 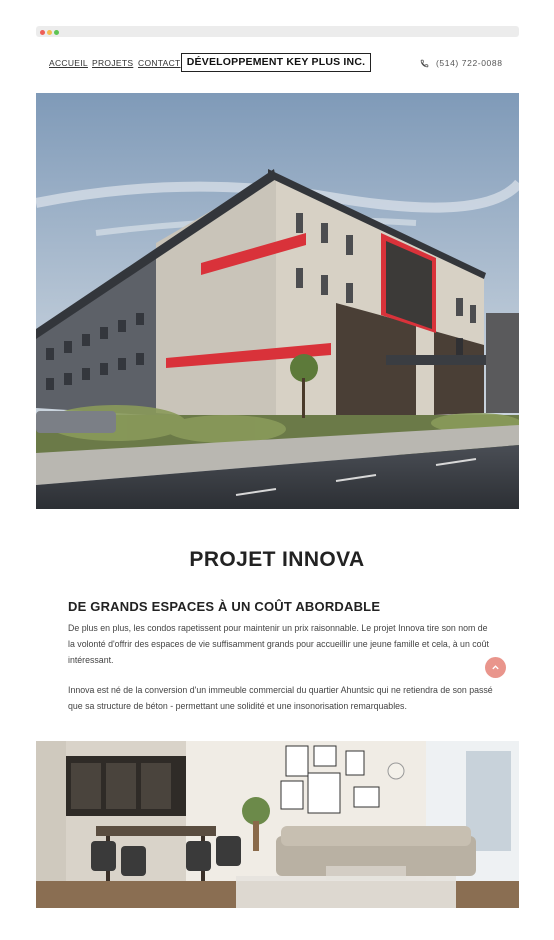 What do you see at coordinates (424, 63) in the screenshot?
I see `phone-icon` at bounding box center [424, 63].